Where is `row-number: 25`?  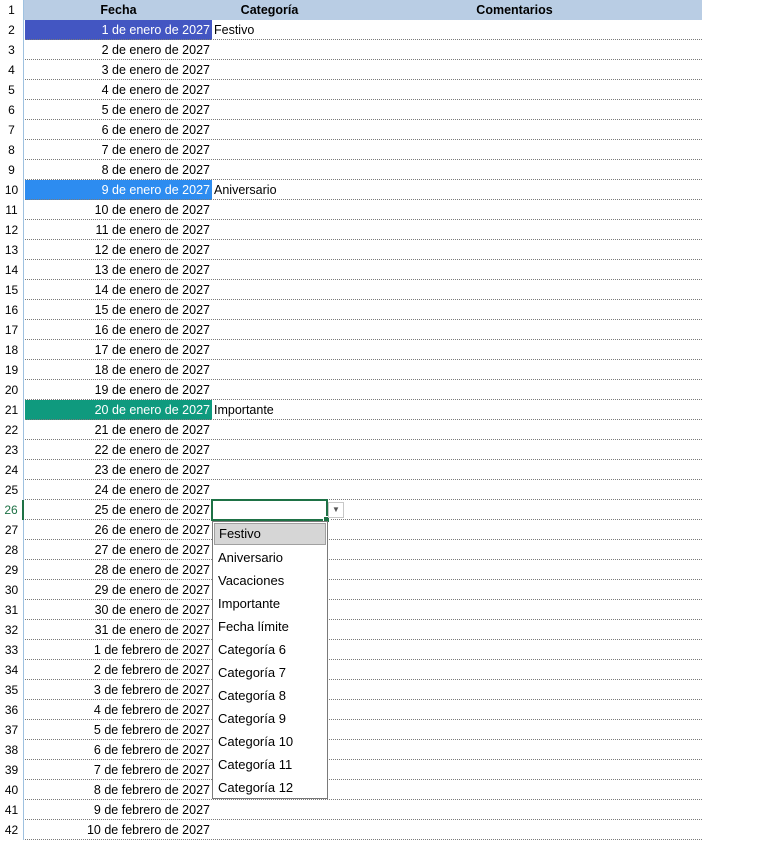
row-number: 25 is located at coordinates (12, 490).